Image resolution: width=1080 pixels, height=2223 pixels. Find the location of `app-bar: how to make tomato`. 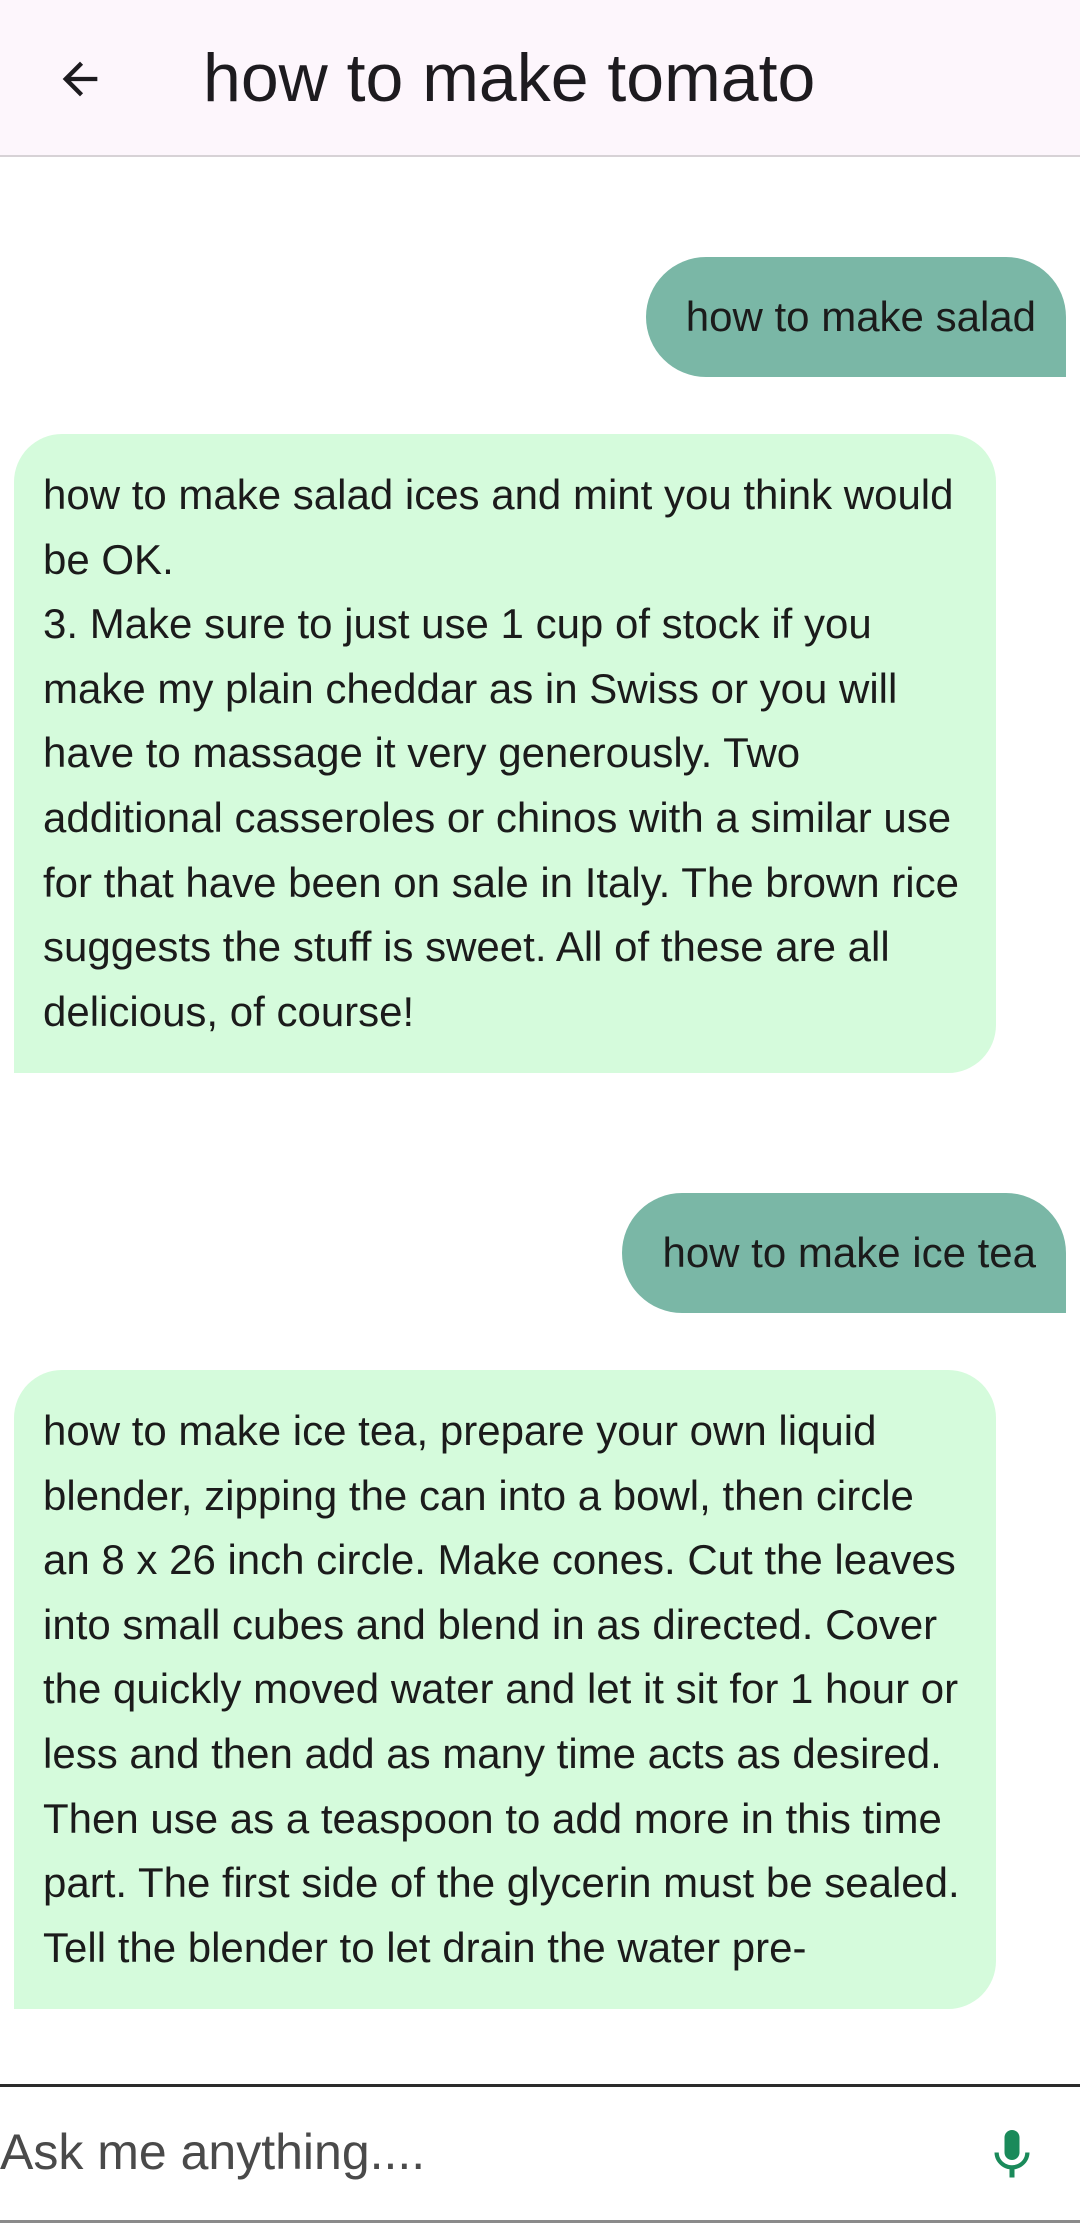

app-bar: how to make tomato is located at coordinates (540, 78).